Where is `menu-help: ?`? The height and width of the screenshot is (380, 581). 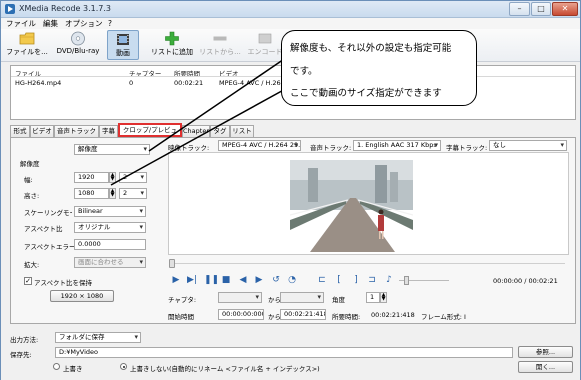
menu-help: ? is located at coordinates (110, 23).